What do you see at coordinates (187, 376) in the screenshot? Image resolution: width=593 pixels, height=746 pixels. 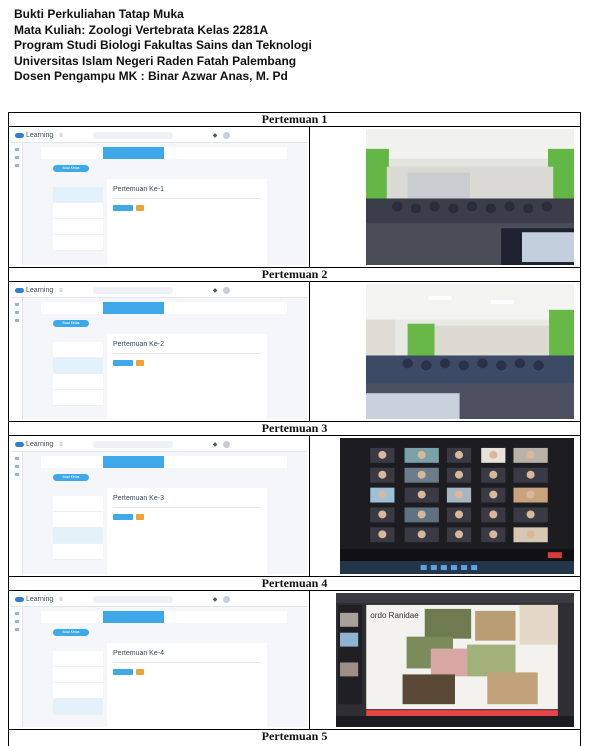 I see `lms-meeting-card: Pertemuan Ke-2` at bounding box center [187, 376].